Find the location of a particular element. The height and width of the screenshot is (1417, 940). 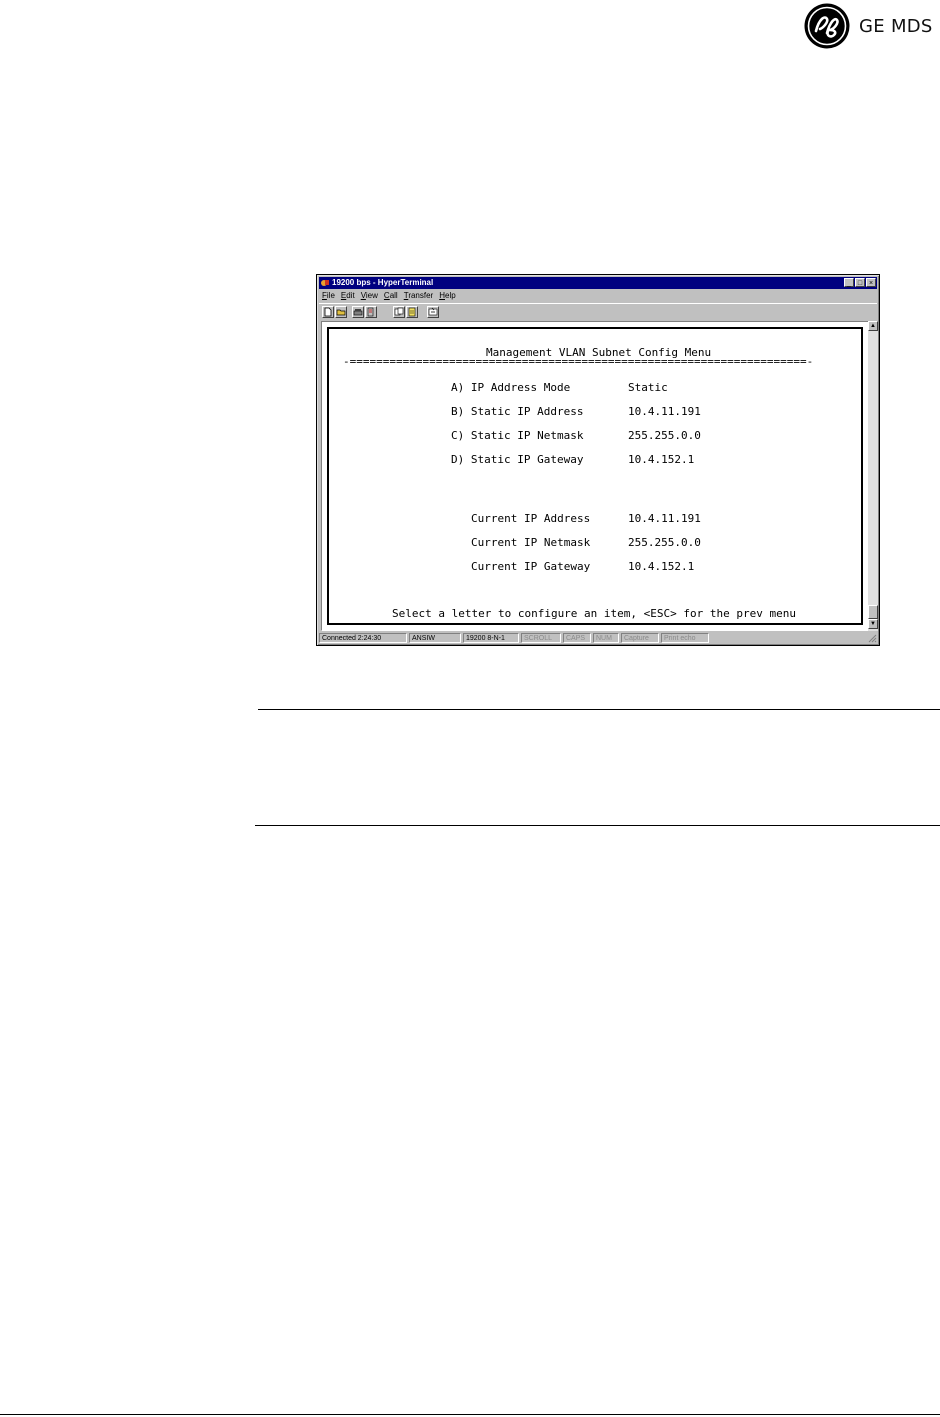

status-emulation: ANSIW is located at coordinates (435, 638).